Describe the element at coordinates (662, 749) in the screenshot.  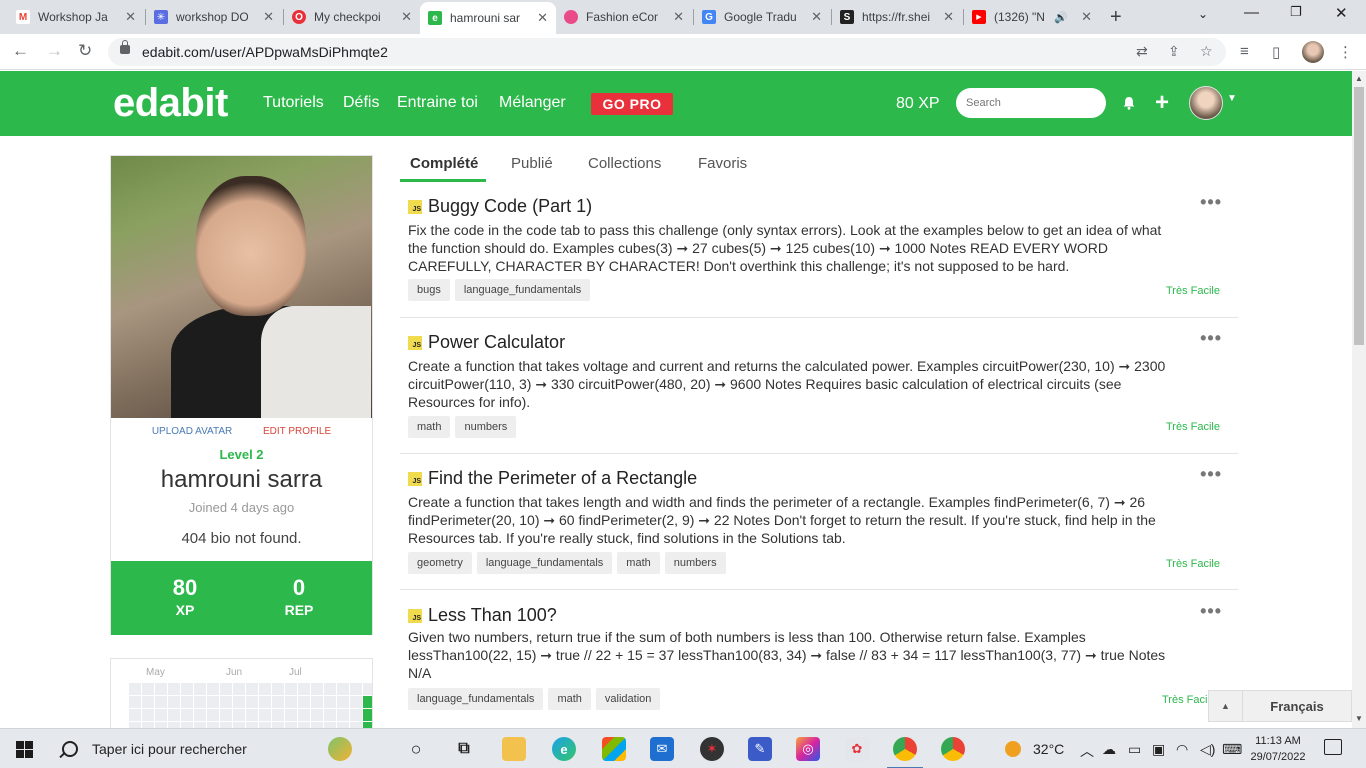
I see `mail-icon: ✉` at that location.